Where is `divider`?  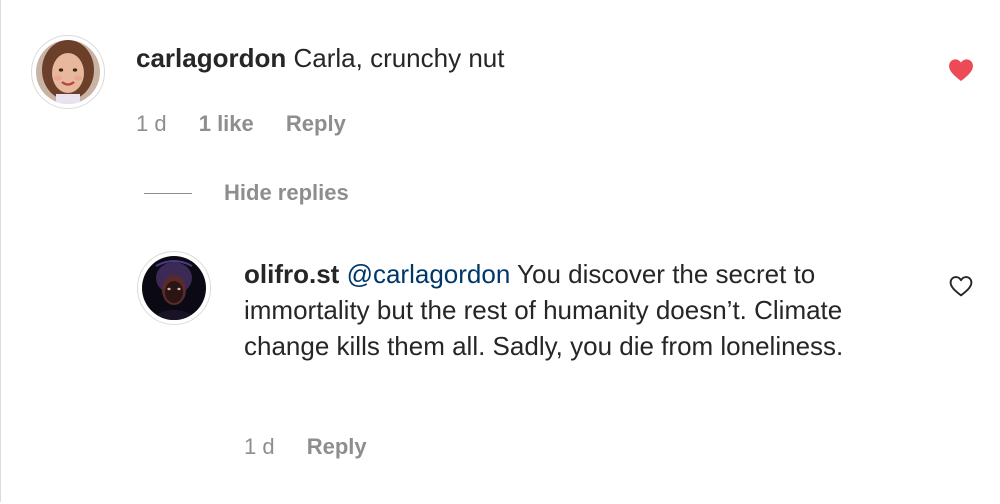
divider is located at coordinates (168, 193).